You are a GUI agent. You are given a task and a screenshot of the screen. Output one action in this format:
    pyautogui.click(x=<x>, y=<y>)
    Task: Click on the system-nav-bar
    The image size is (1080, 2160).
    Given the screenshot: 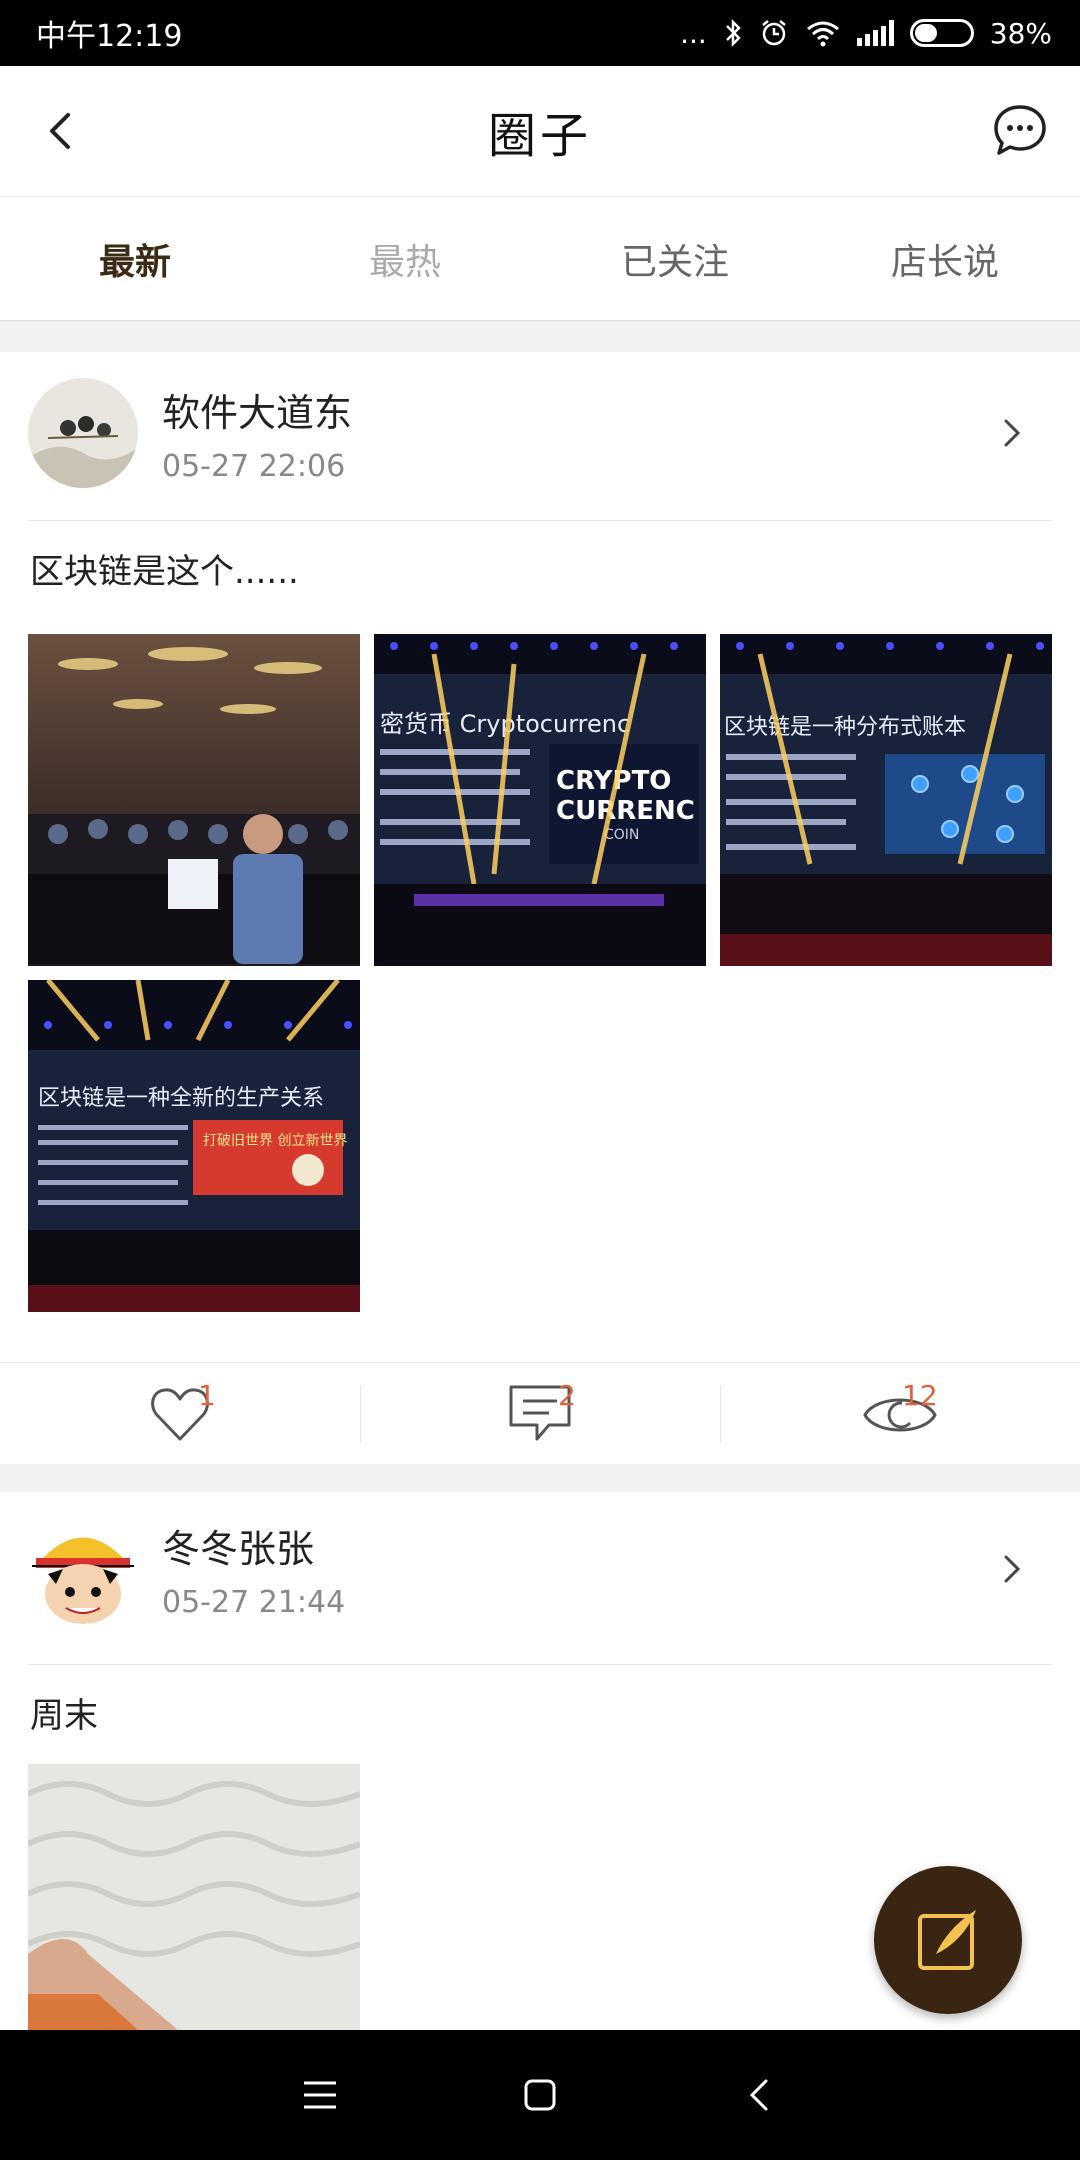 What is the action you would take?
    pyautogui.click(x=540, y=2095)
    